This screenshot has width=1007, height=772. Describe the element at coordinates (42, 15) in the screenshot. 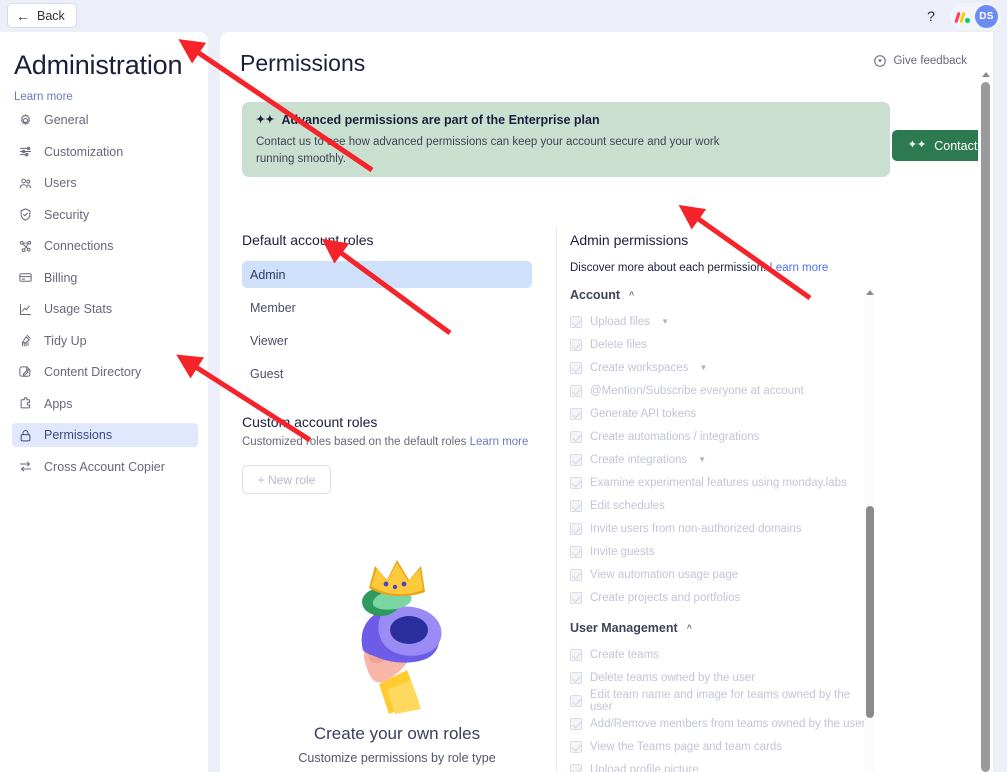

I see `back-button: ← Back` at that location.